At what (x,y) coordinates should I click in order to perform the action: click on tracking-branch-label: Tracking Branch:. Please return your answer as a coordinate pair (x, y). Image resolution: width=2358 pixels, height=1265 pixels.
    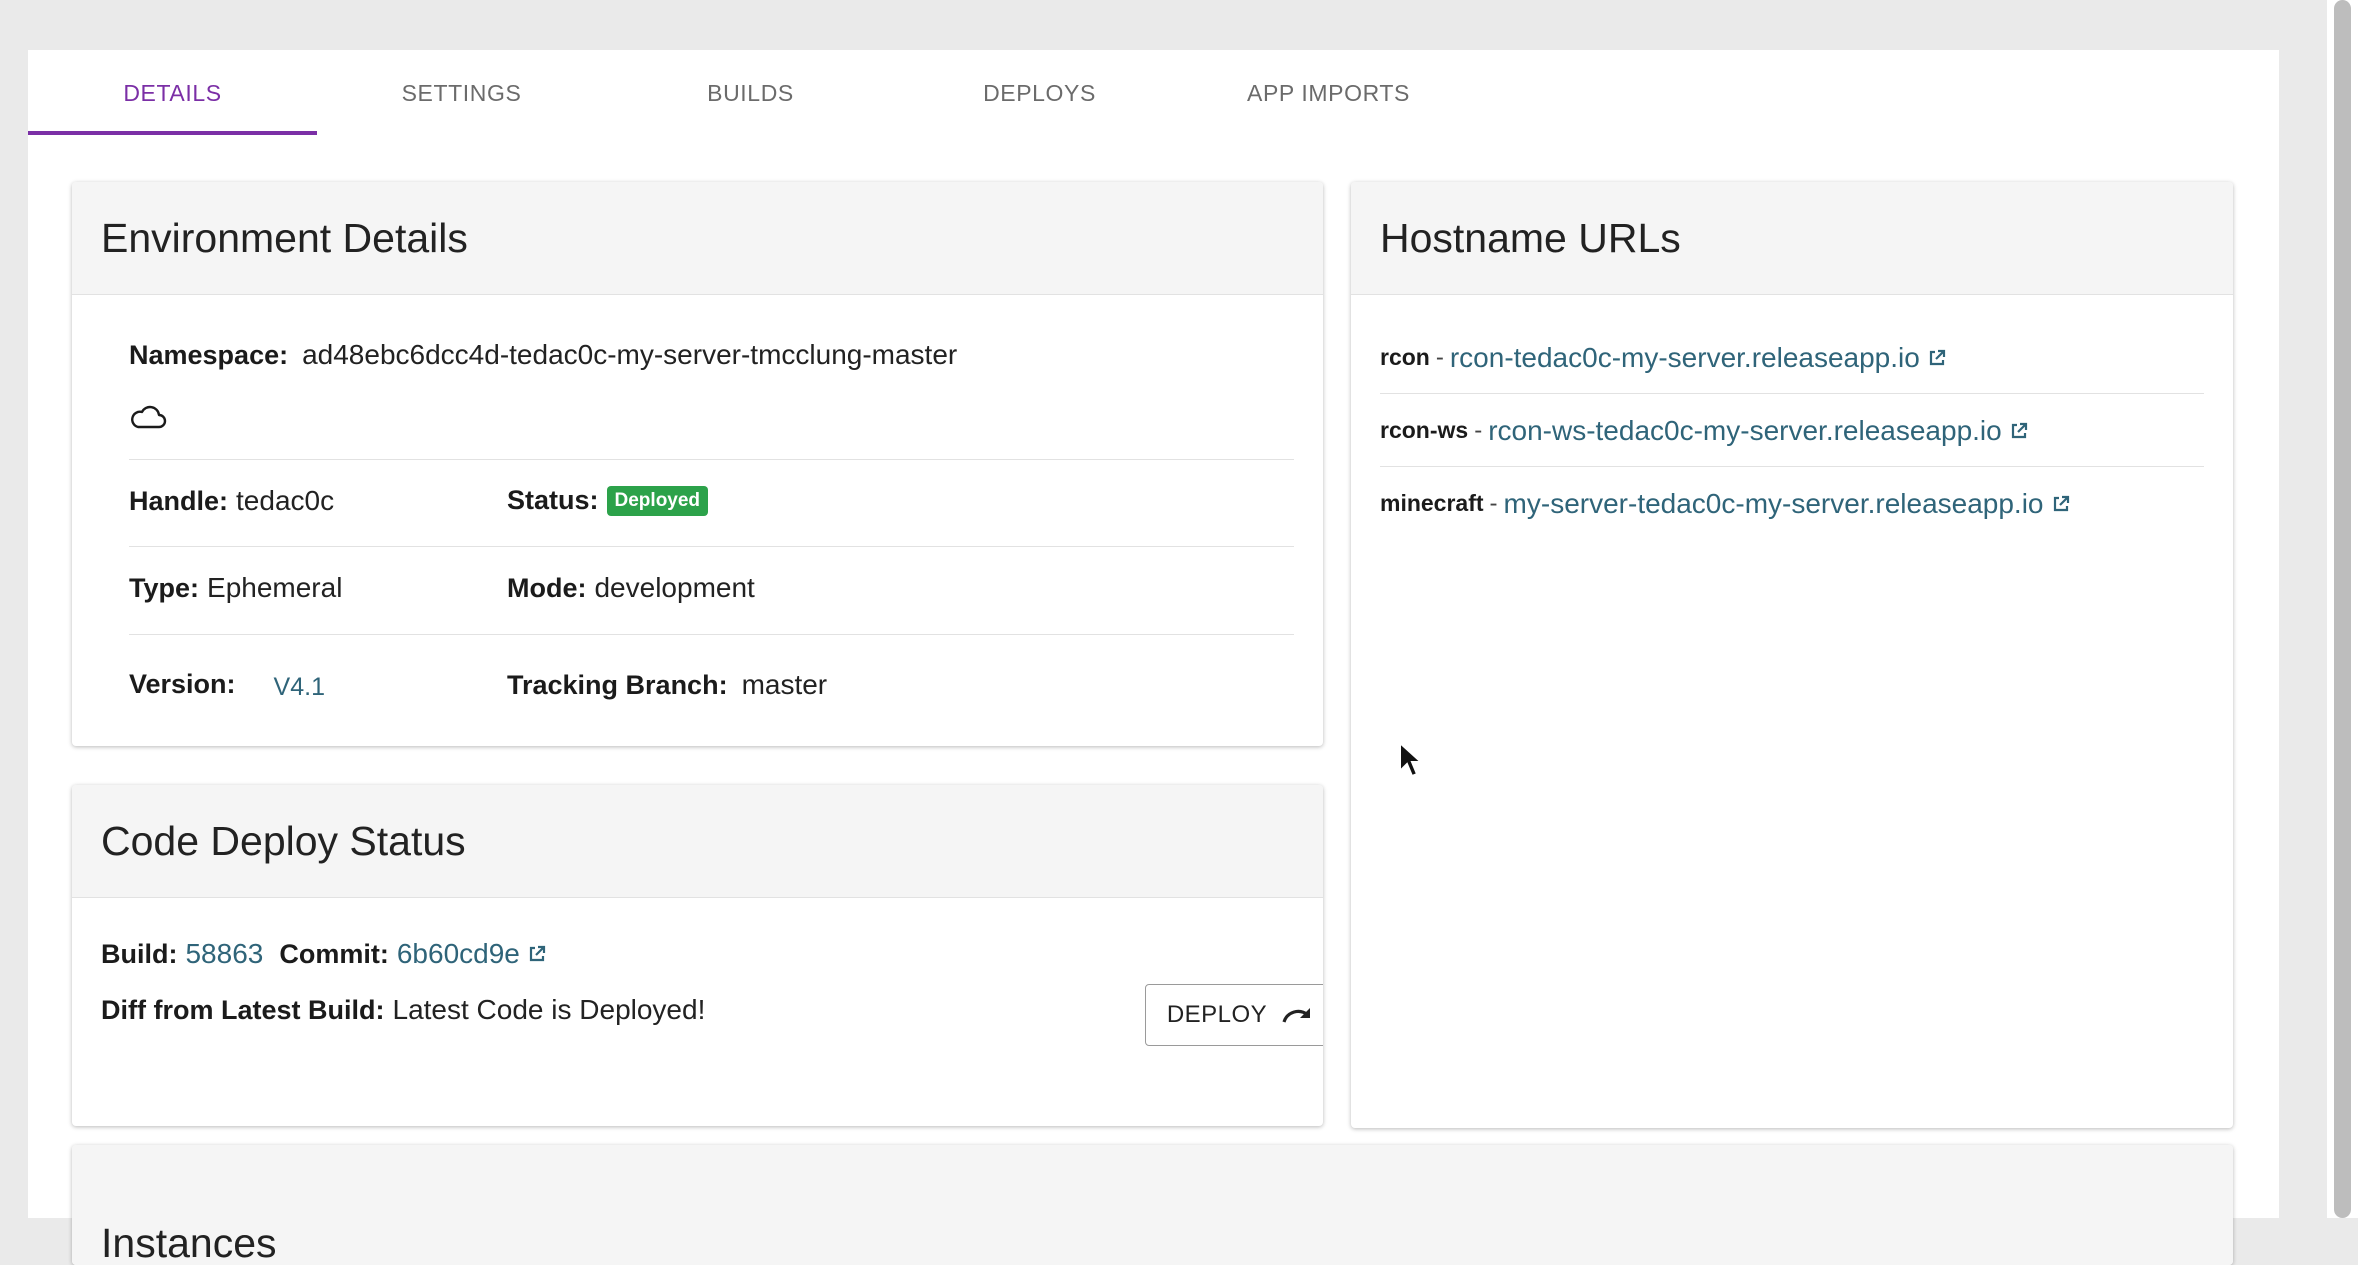
    Looking at the image, I should click on (617, 684).